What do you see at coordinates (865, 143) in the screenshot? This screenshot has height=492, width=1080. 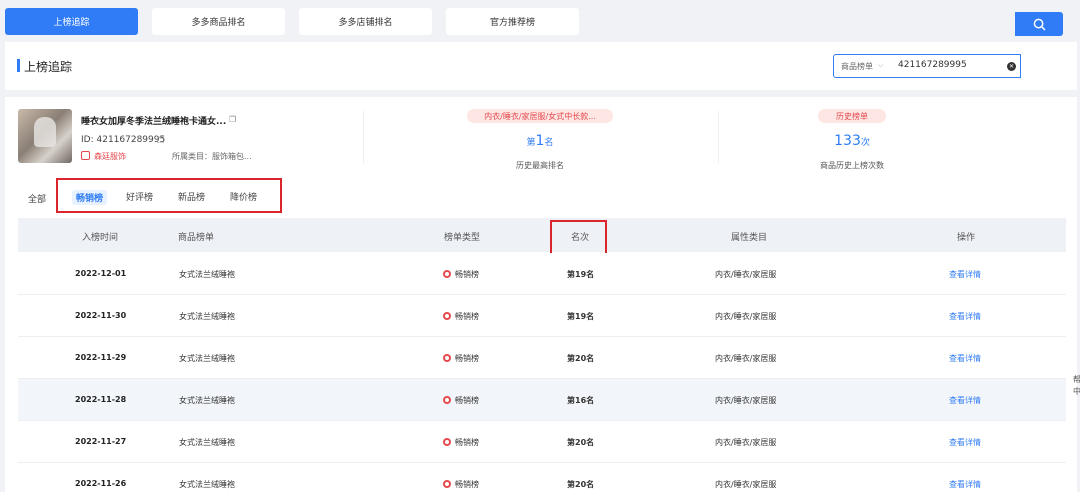 I see `history-count-suffix: 次` at bounding box center [865, 143].